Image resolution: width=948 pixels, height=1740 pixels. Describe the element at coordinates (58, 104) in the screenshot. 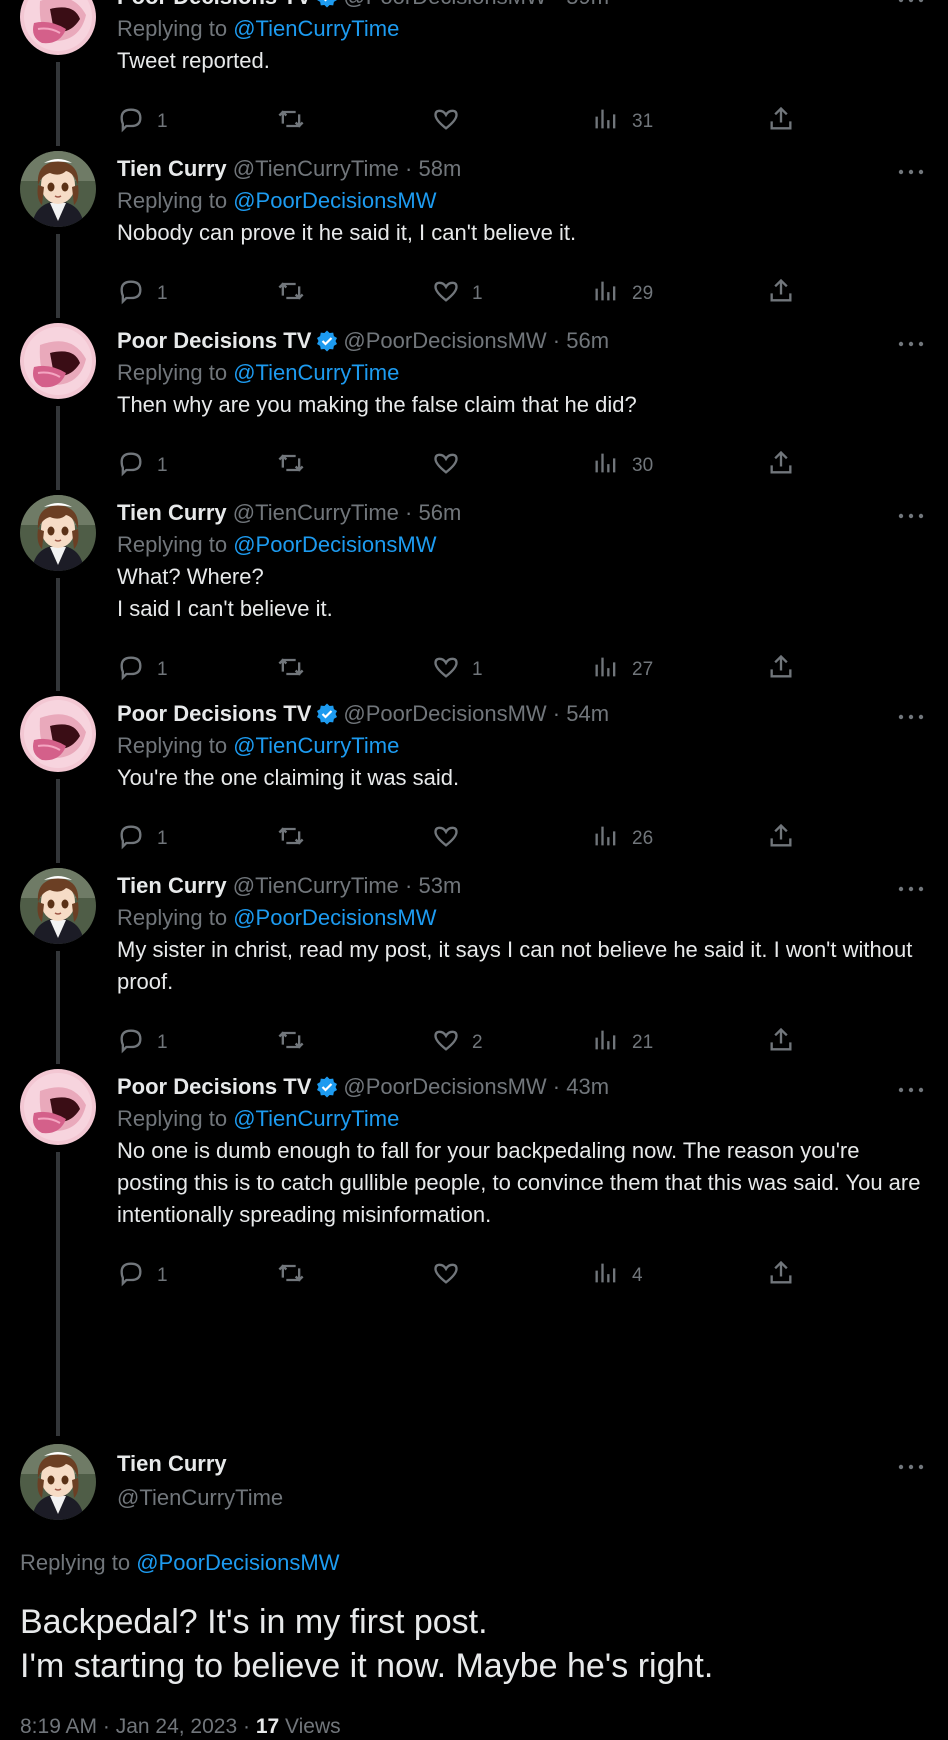

I see `thread-connector-line` at that location.